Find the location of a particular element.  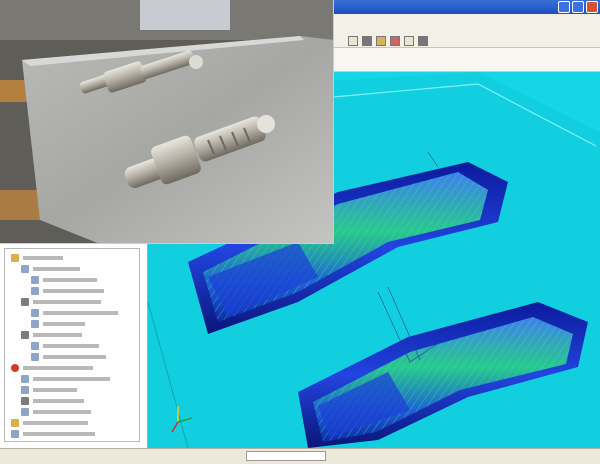

window-controls is located at coordinates (578, 7).